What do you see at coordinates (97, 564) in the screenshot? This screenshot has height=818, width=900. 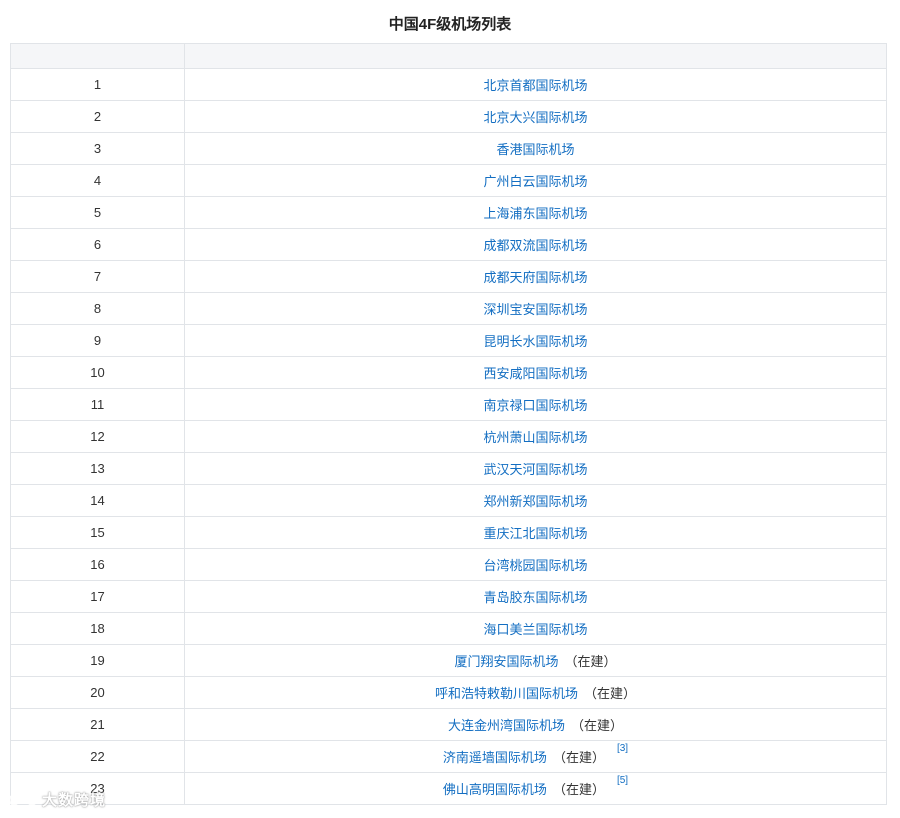 I see `row-number: 16` at bounding box center [97, 564].